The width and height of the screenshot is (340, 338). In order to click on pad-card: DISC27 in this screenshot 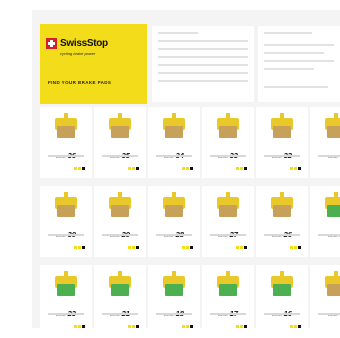, I will do `click(228, 221)`.